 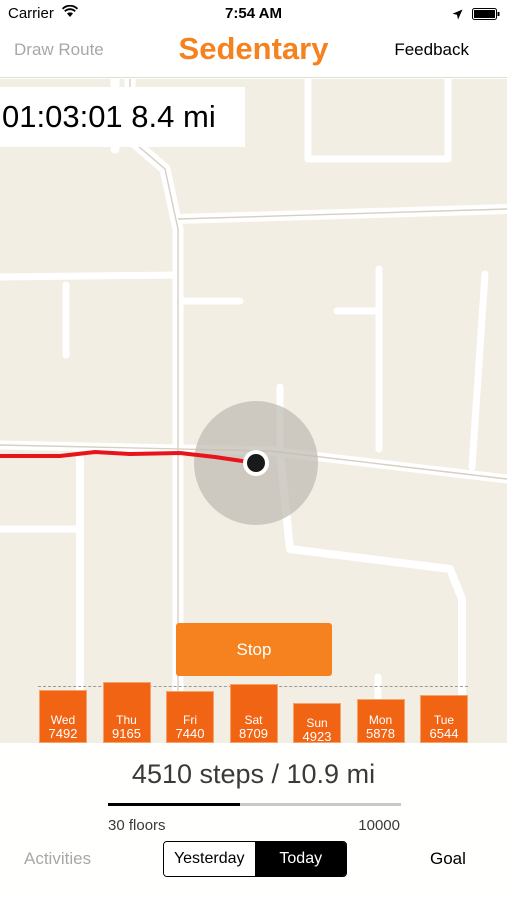 What do you see at coordinates (253, 53) in the screenshot?
I see `nav-bar: Draw Route Sedentary Feedback` at bounding box center [253, 53].